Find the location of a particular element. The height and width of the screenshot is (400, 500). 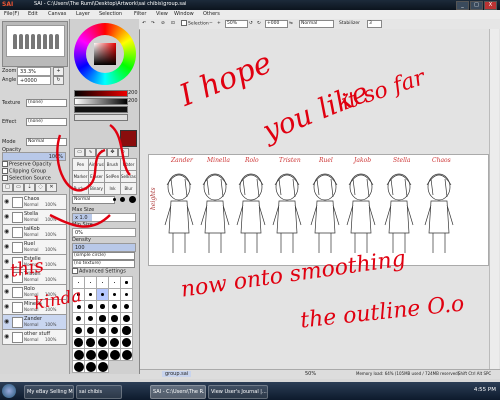

undo-icon: ↶ is located at coordinates (144, 23).